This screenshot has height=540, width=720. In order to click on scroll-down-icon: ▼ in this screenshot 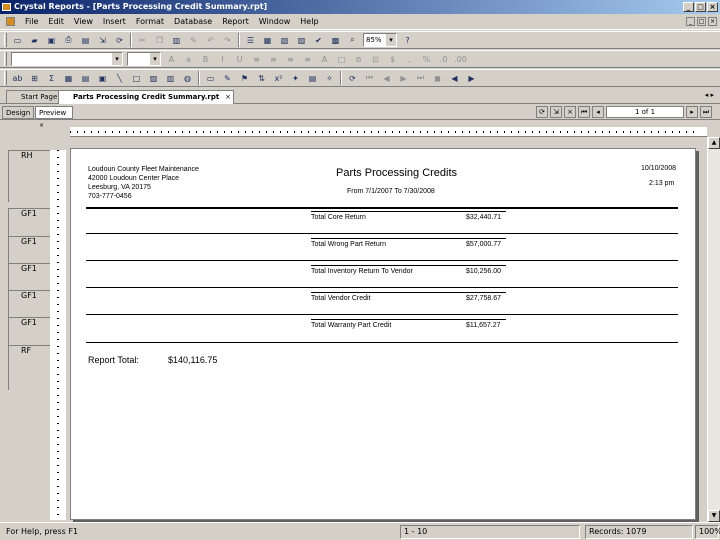, I will do `click(714, 516)`.